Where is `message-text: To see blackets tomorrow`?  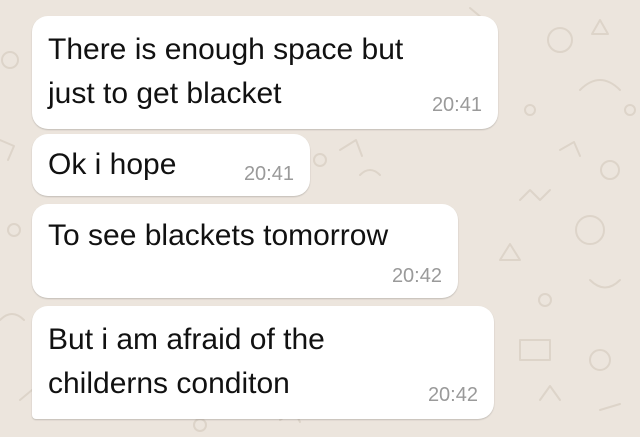
message-text: To see blackets tomorrow is located at coordinates (218, 235).